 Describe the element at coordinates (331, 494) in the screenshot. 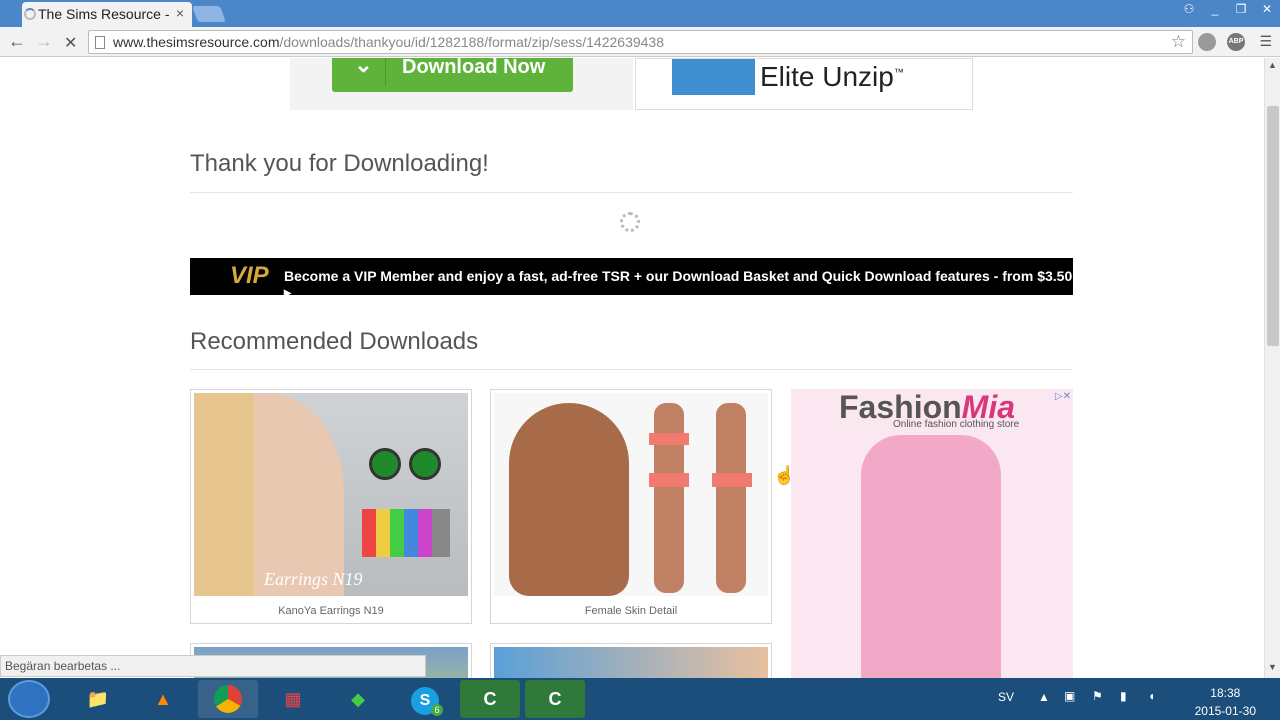

I see `earrings-thumbnail: Earrings N19` at that location.